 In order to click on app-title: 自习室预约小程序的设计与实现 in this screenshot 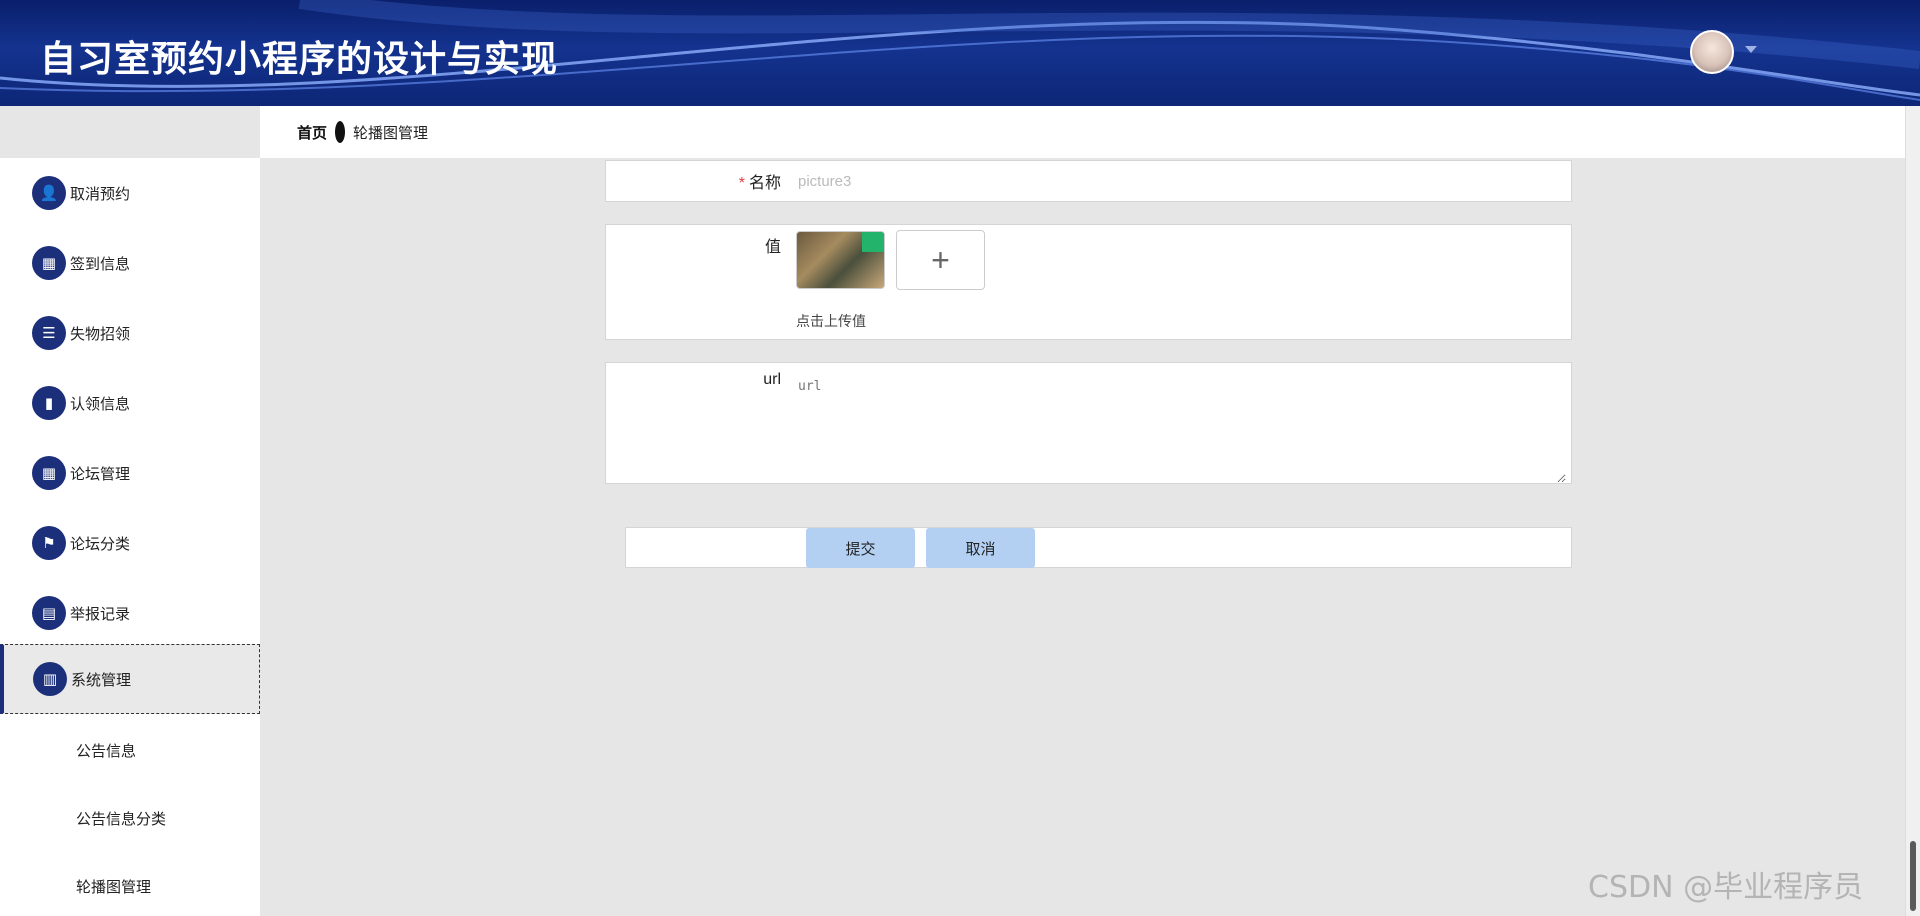, I will do `click(299, 59)`.